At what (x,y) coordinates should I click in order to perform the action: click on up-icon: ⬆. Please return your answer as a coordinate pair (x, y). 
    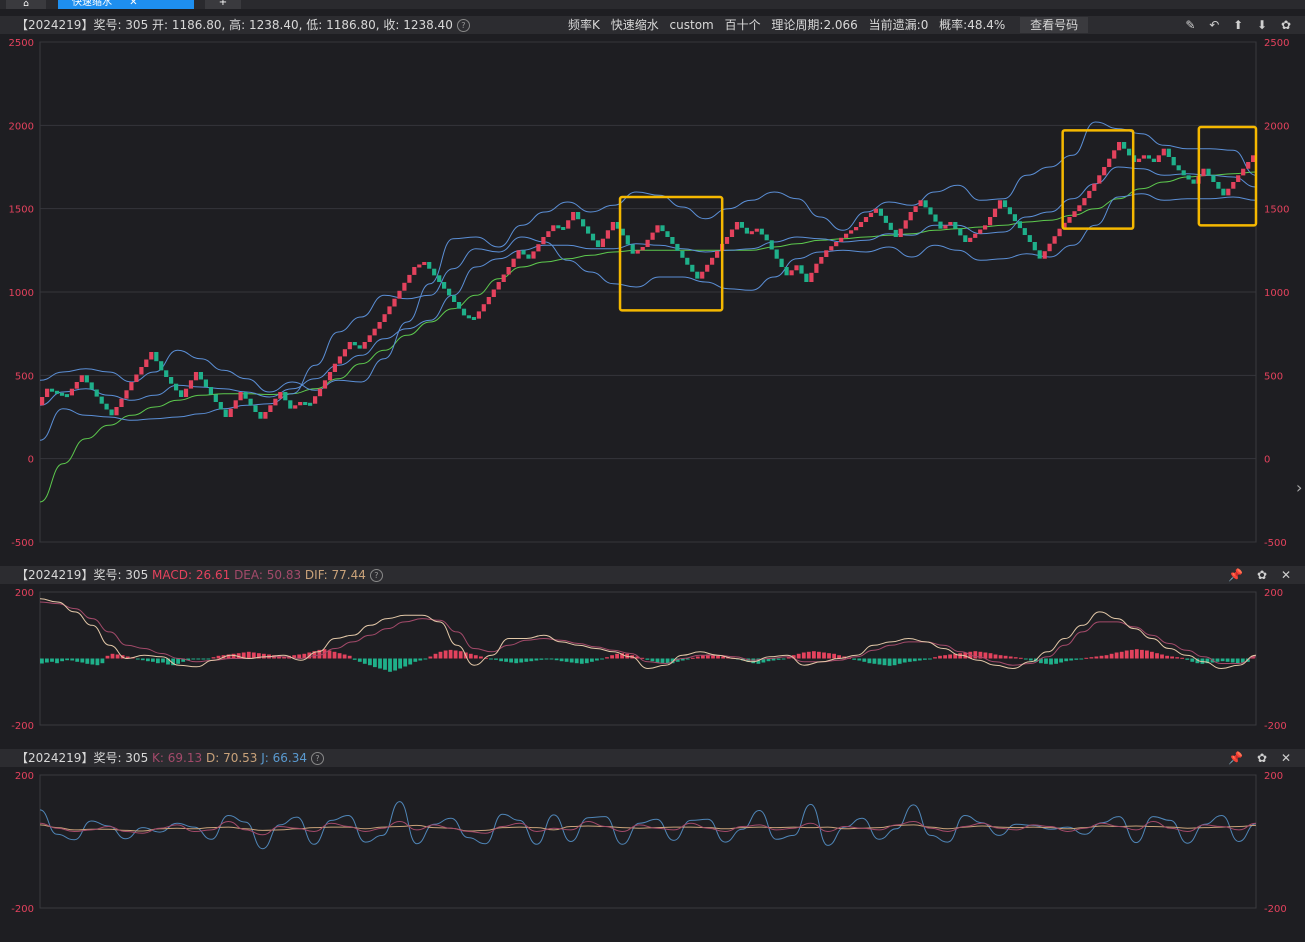
    Looking at the image, I should click on (1238, 25).